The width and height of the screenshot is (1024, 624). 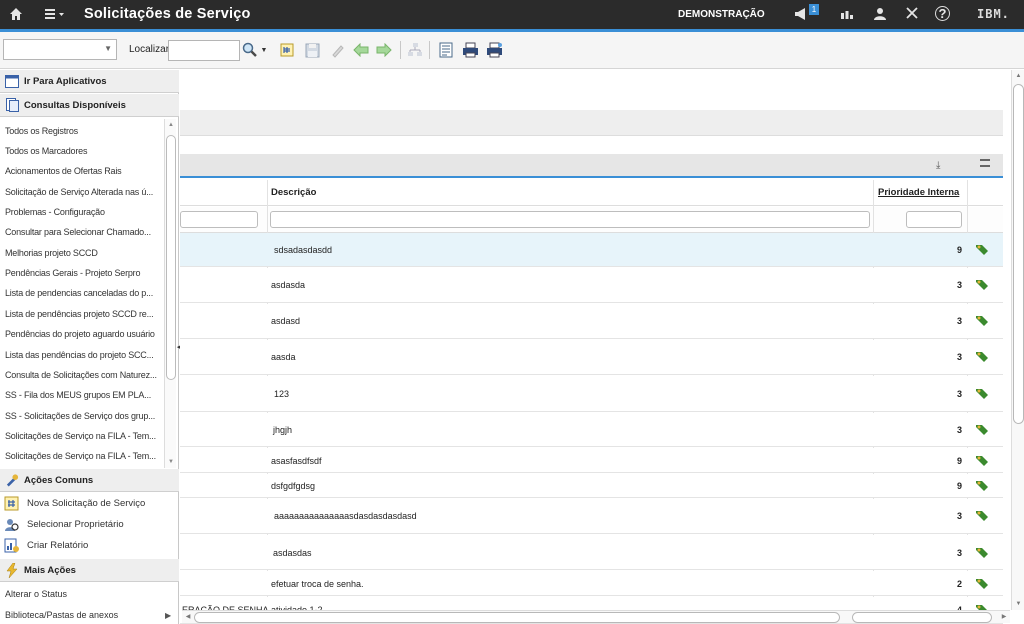 I want to click on filter-first-column-input, so click(x=219, y=219).